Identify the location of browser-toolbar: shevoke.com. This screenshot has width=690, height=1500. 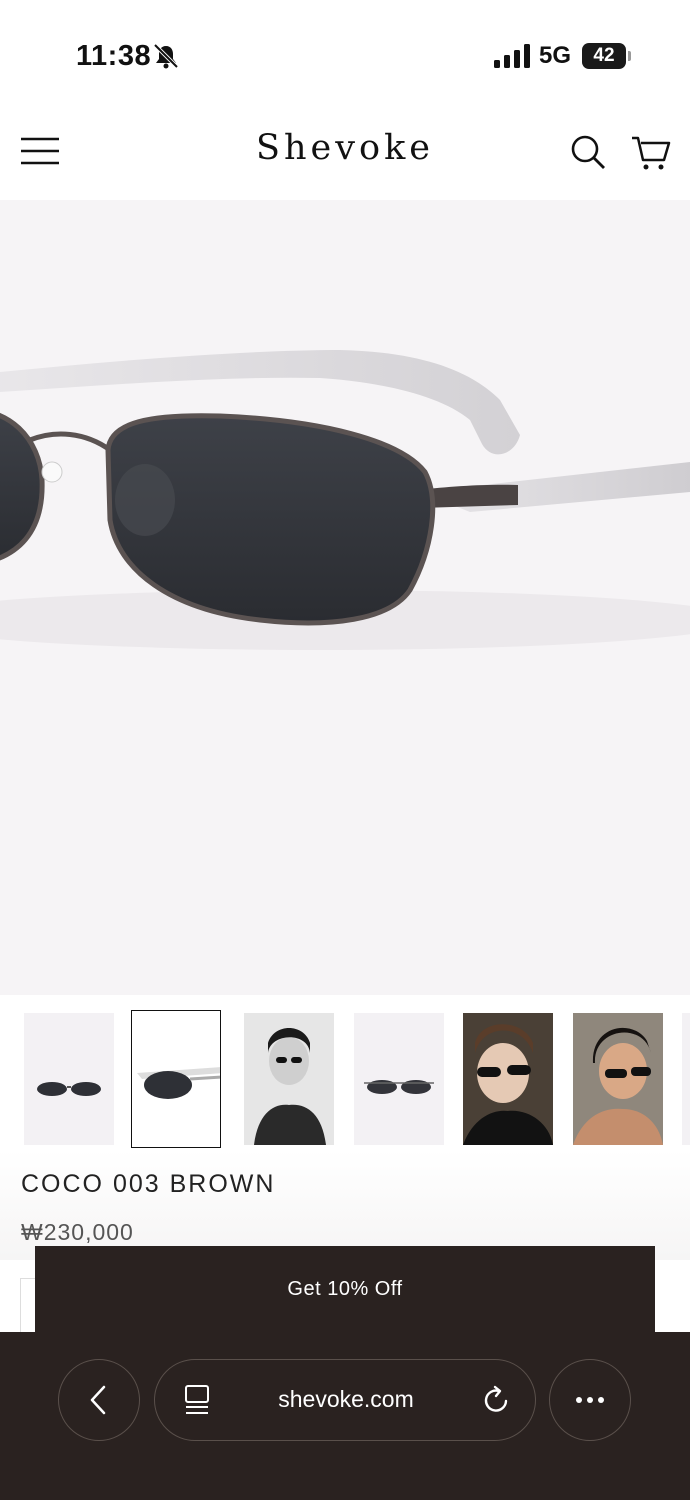
(345, 1416).